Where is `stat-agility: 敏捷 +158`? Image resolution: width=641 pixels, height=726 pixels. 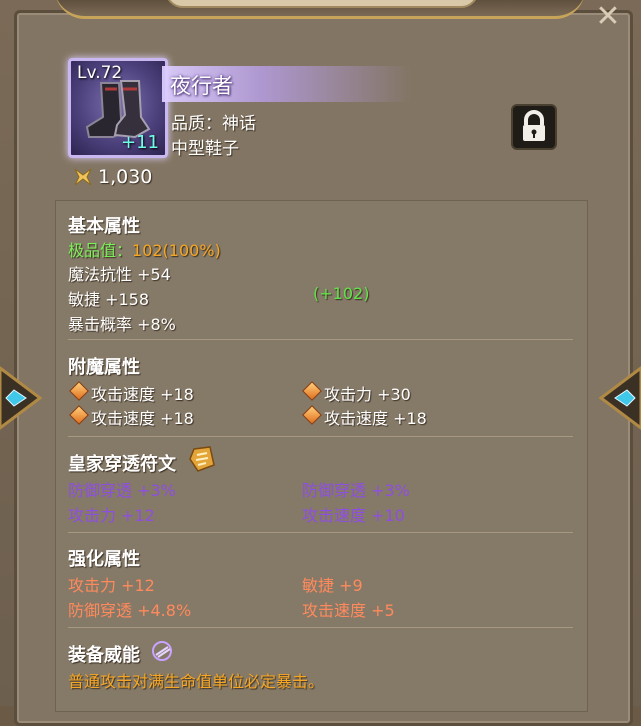 stat-agility: 敏捷 +158 is located at coordinates (109, 299).